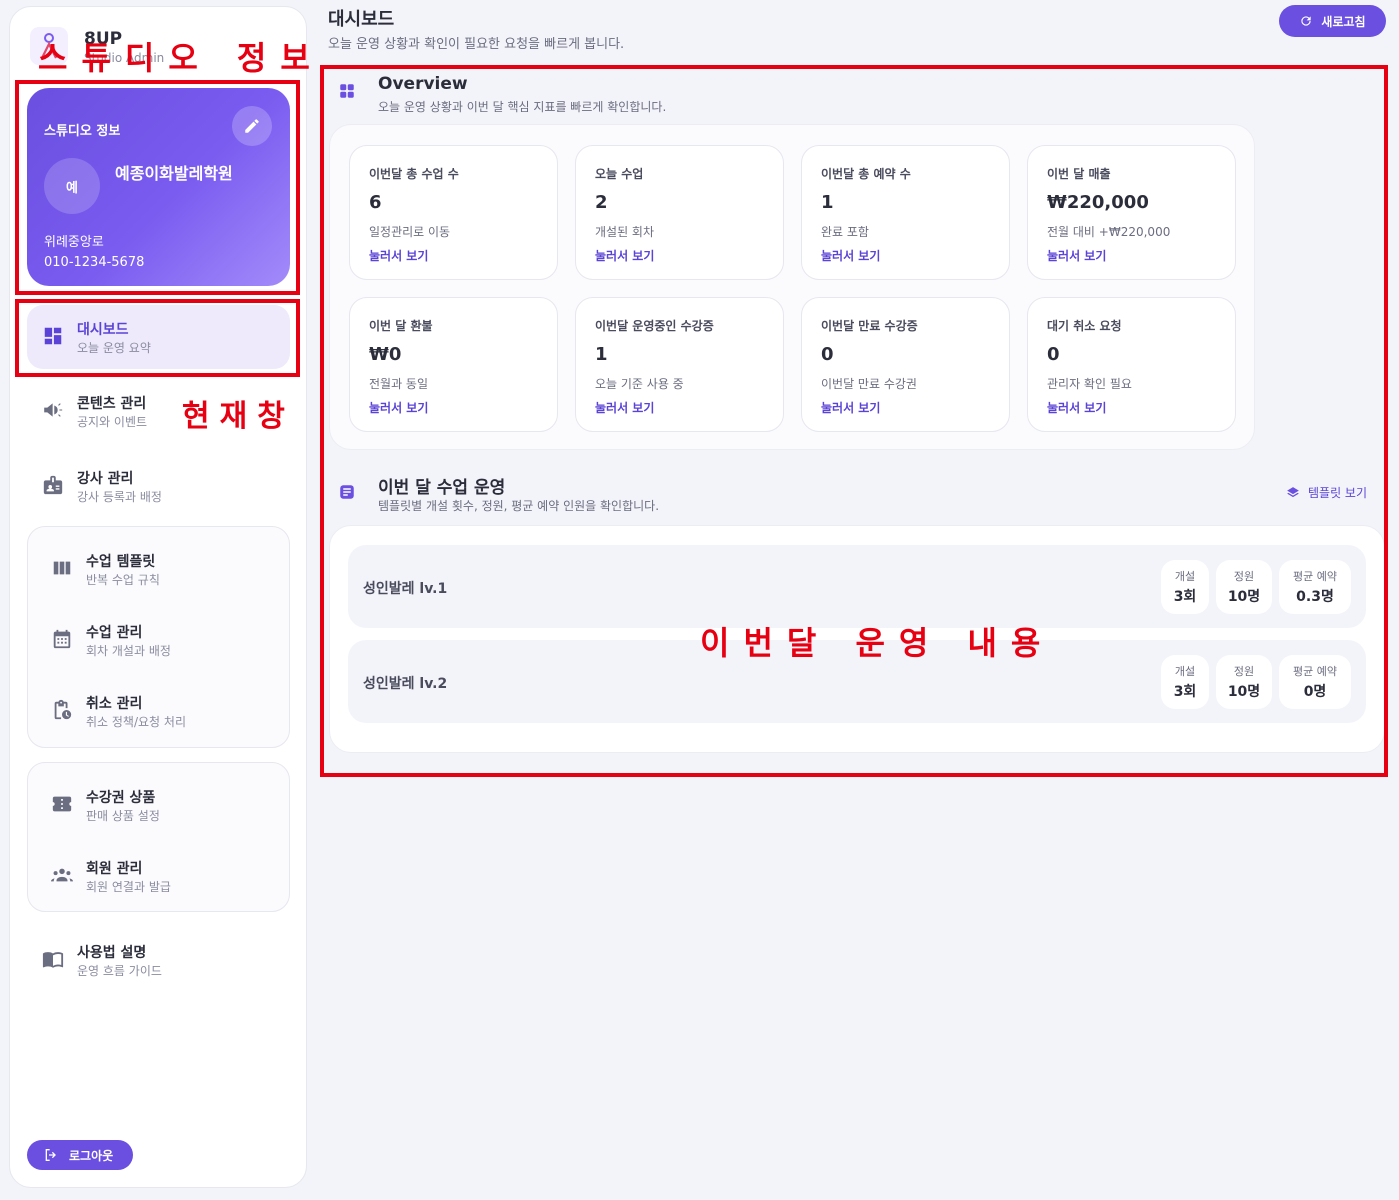  What do you see at coordinates (119, 497) in the screenshot?
I see `sidebar-item-subtitle: 강사 등록과 배정` at bounding box center [119, 497].